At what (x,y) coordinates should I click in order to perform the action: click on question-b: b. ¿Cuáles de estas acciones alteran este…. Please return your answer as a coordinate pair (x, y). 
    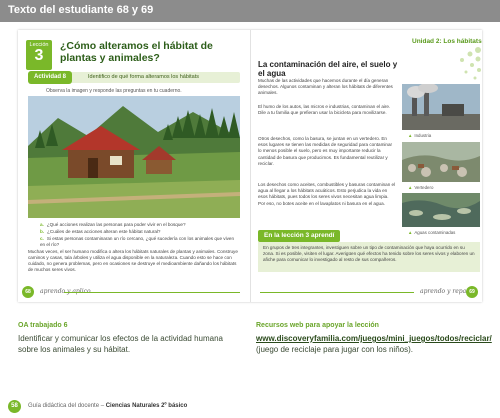
    Looking at the image, I should click on (100, 231).